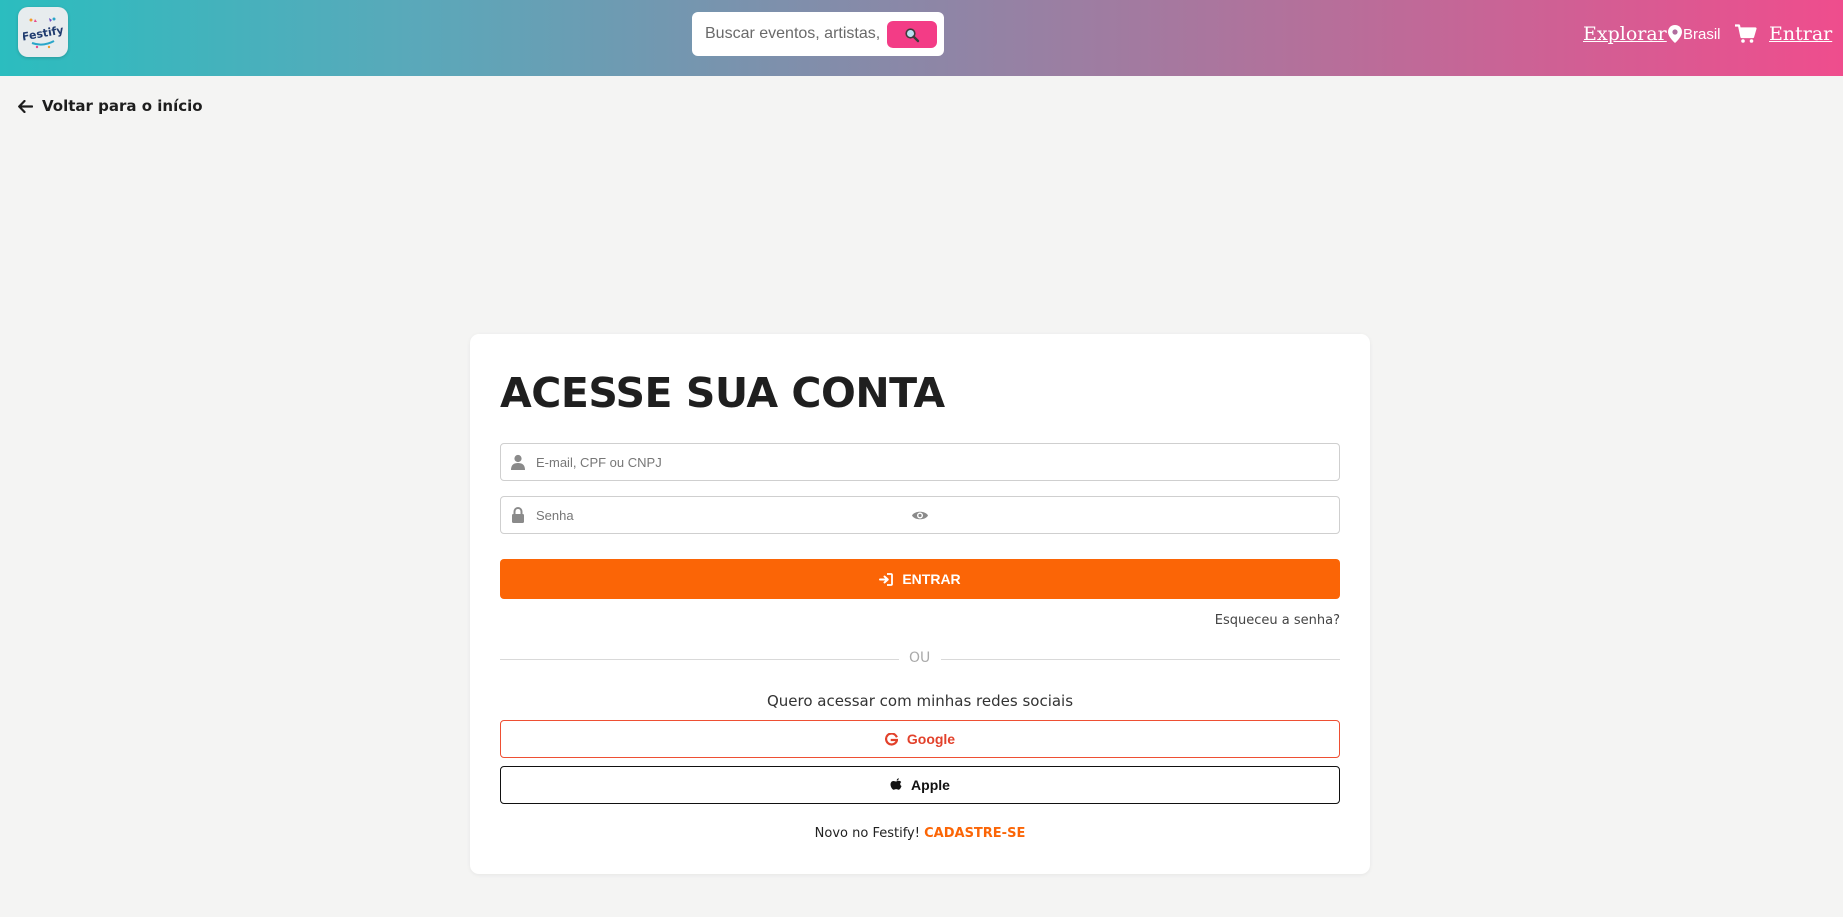 This screenshot has height=917, width=1843. I want to click on lock-icon, so click(518, 515).